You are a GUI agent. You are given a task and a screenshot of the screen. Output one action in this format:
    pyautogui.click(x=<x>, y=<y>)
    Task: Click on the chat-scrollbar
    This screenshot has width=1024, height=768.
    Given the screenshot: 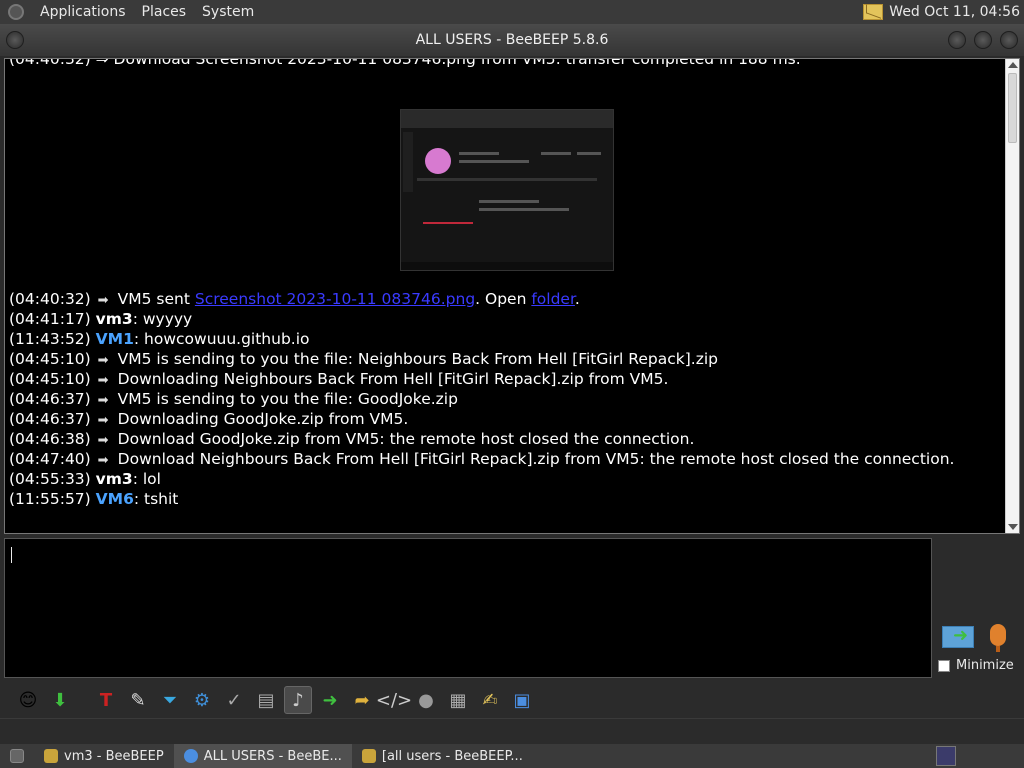 What is the action you would take?
    pyautogui.click(x=1012, y=296)
    